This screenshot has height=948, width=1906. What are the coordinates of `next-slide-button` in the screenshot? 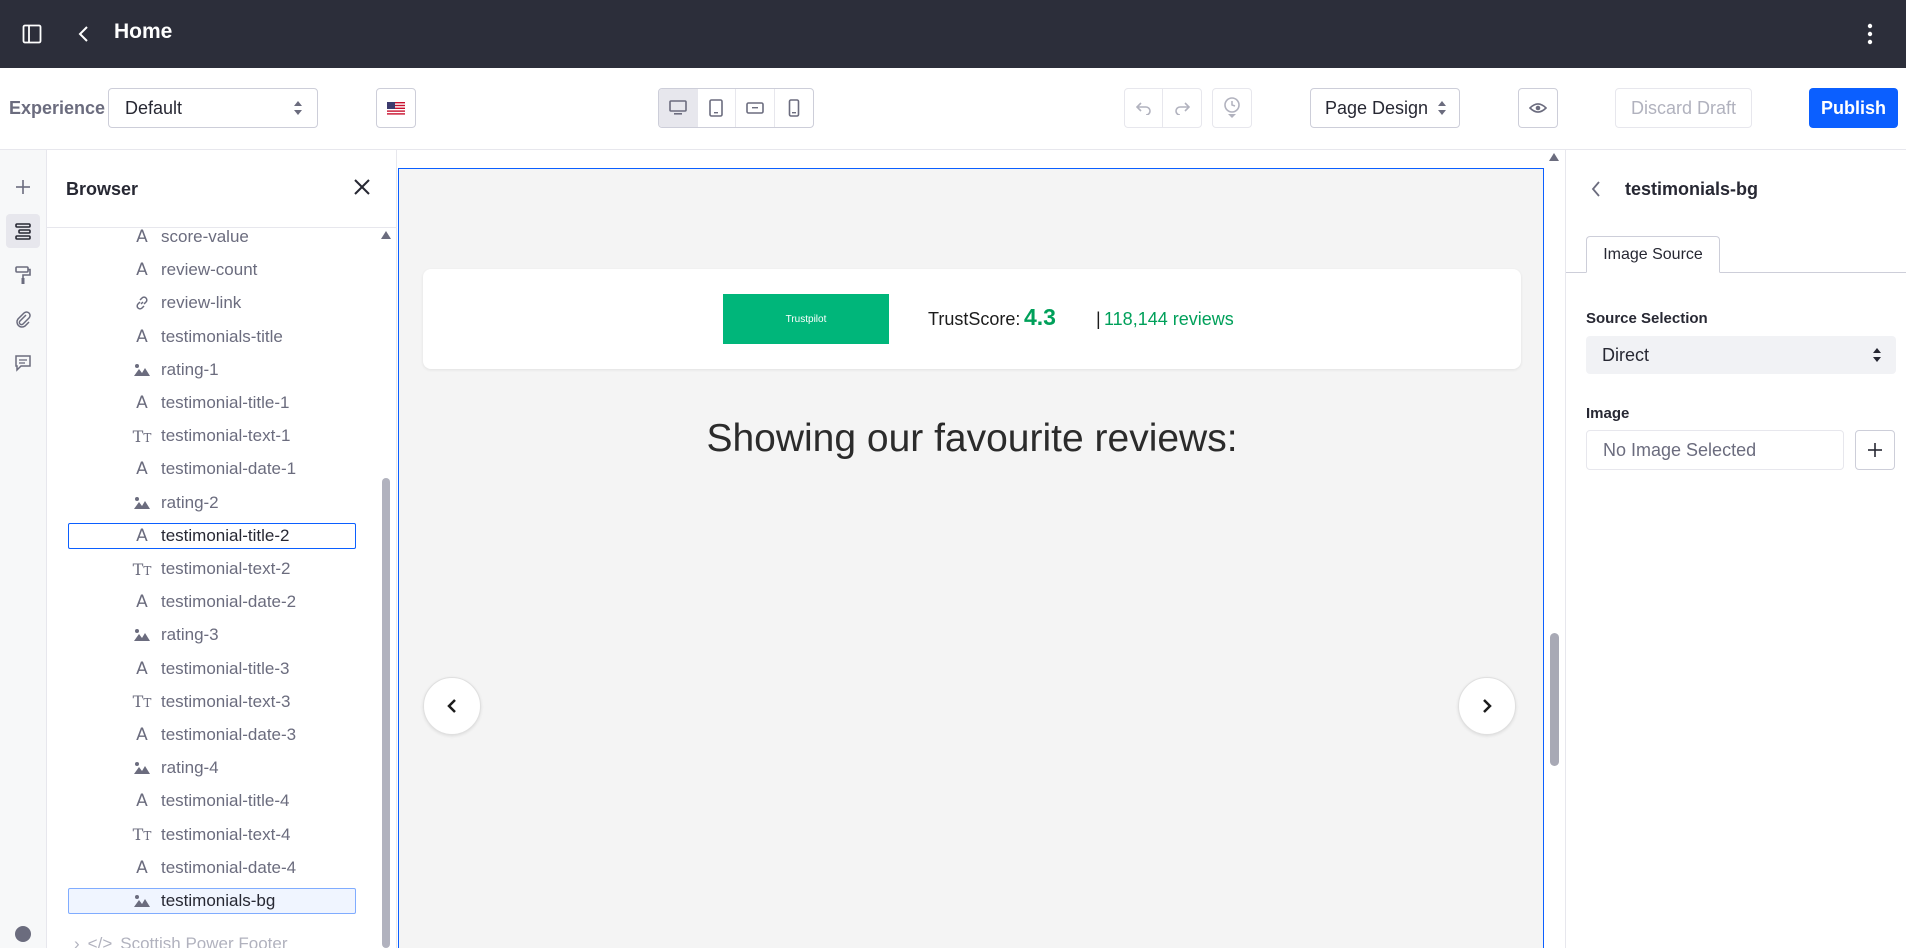 It's located at (1487, 706).